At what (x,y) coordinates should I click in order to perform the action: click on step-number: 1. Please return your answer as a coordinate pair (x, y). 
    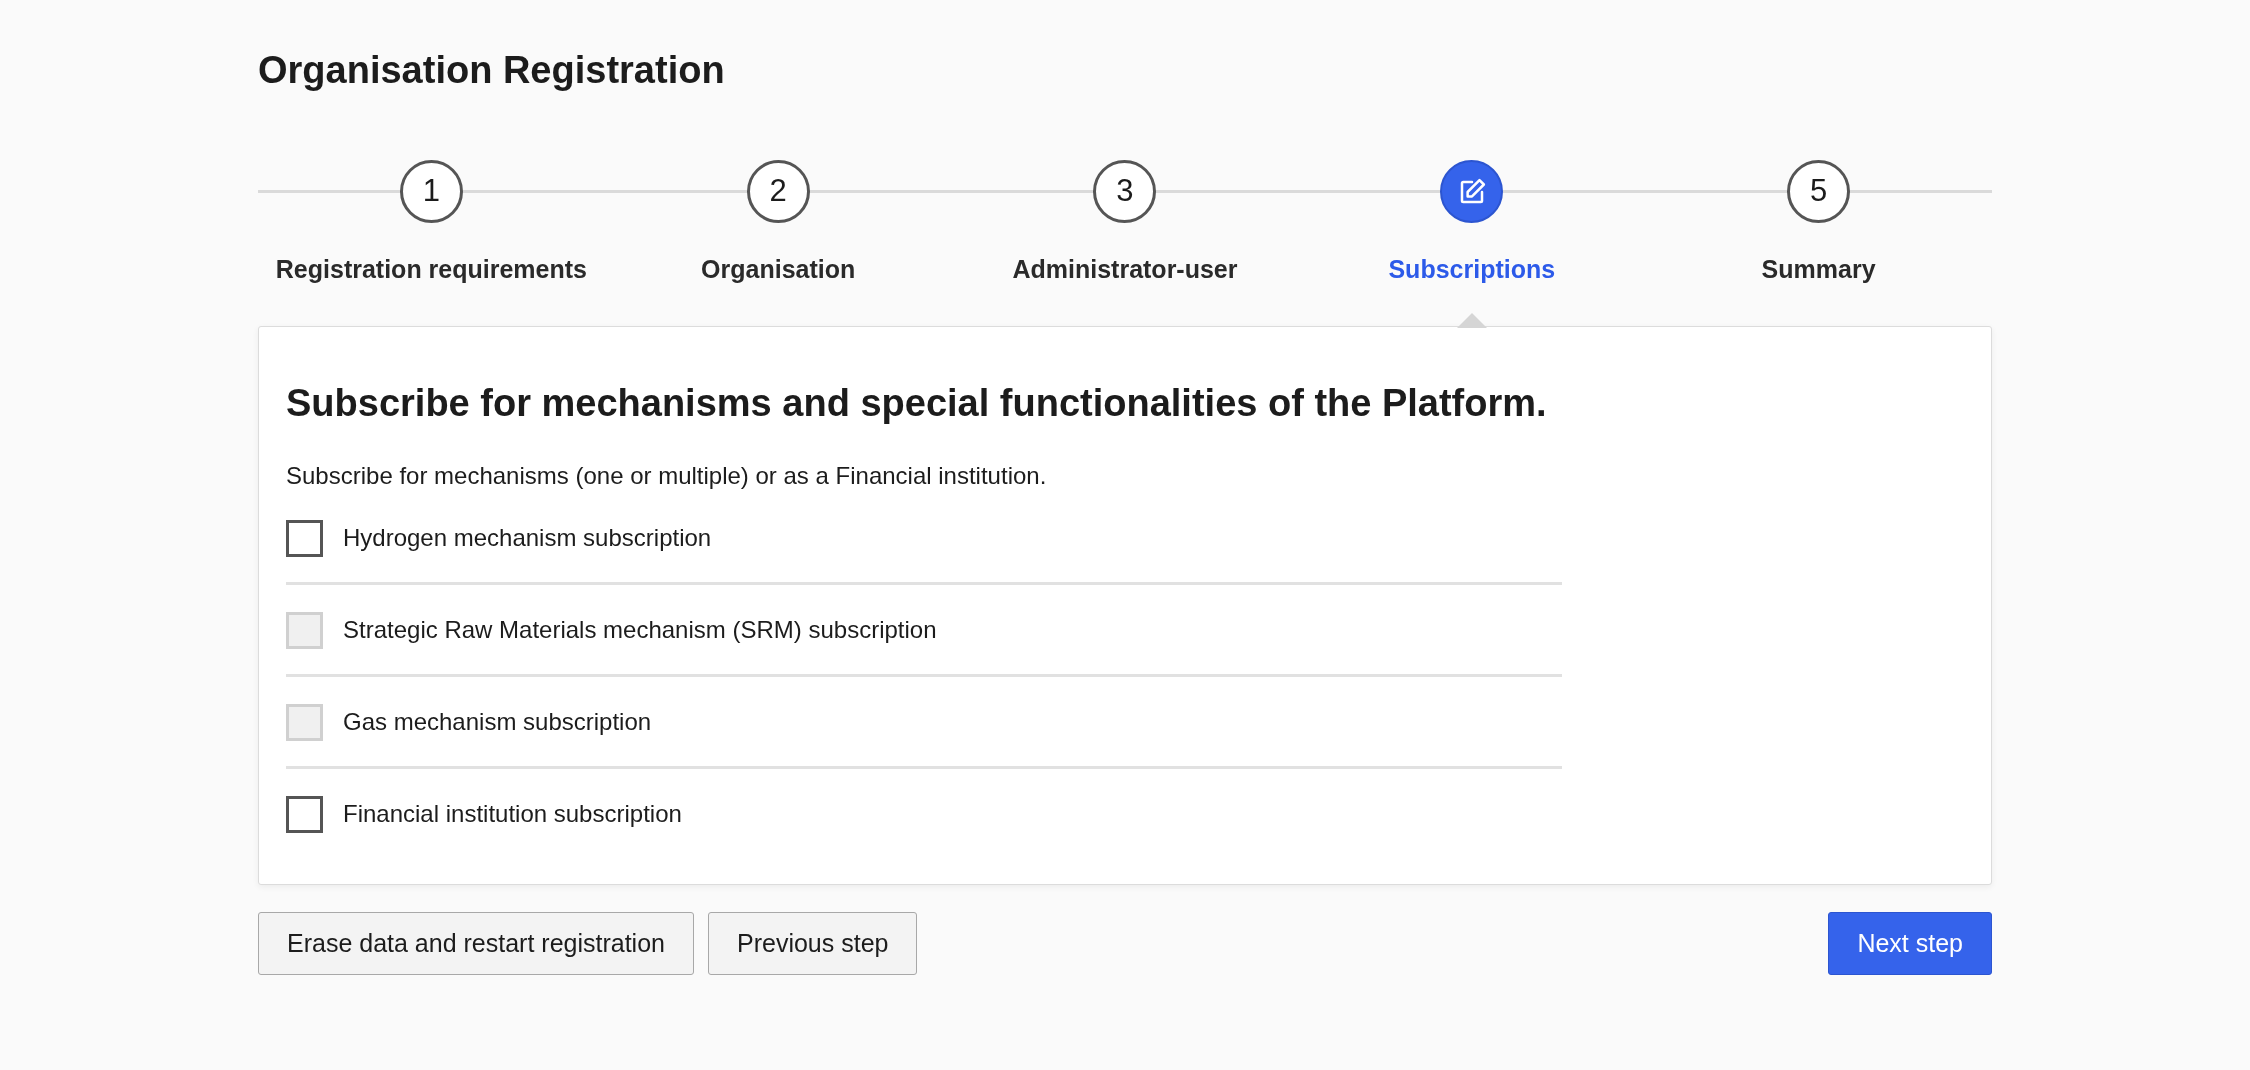
    Looking at the image, I should click on (431, 191).